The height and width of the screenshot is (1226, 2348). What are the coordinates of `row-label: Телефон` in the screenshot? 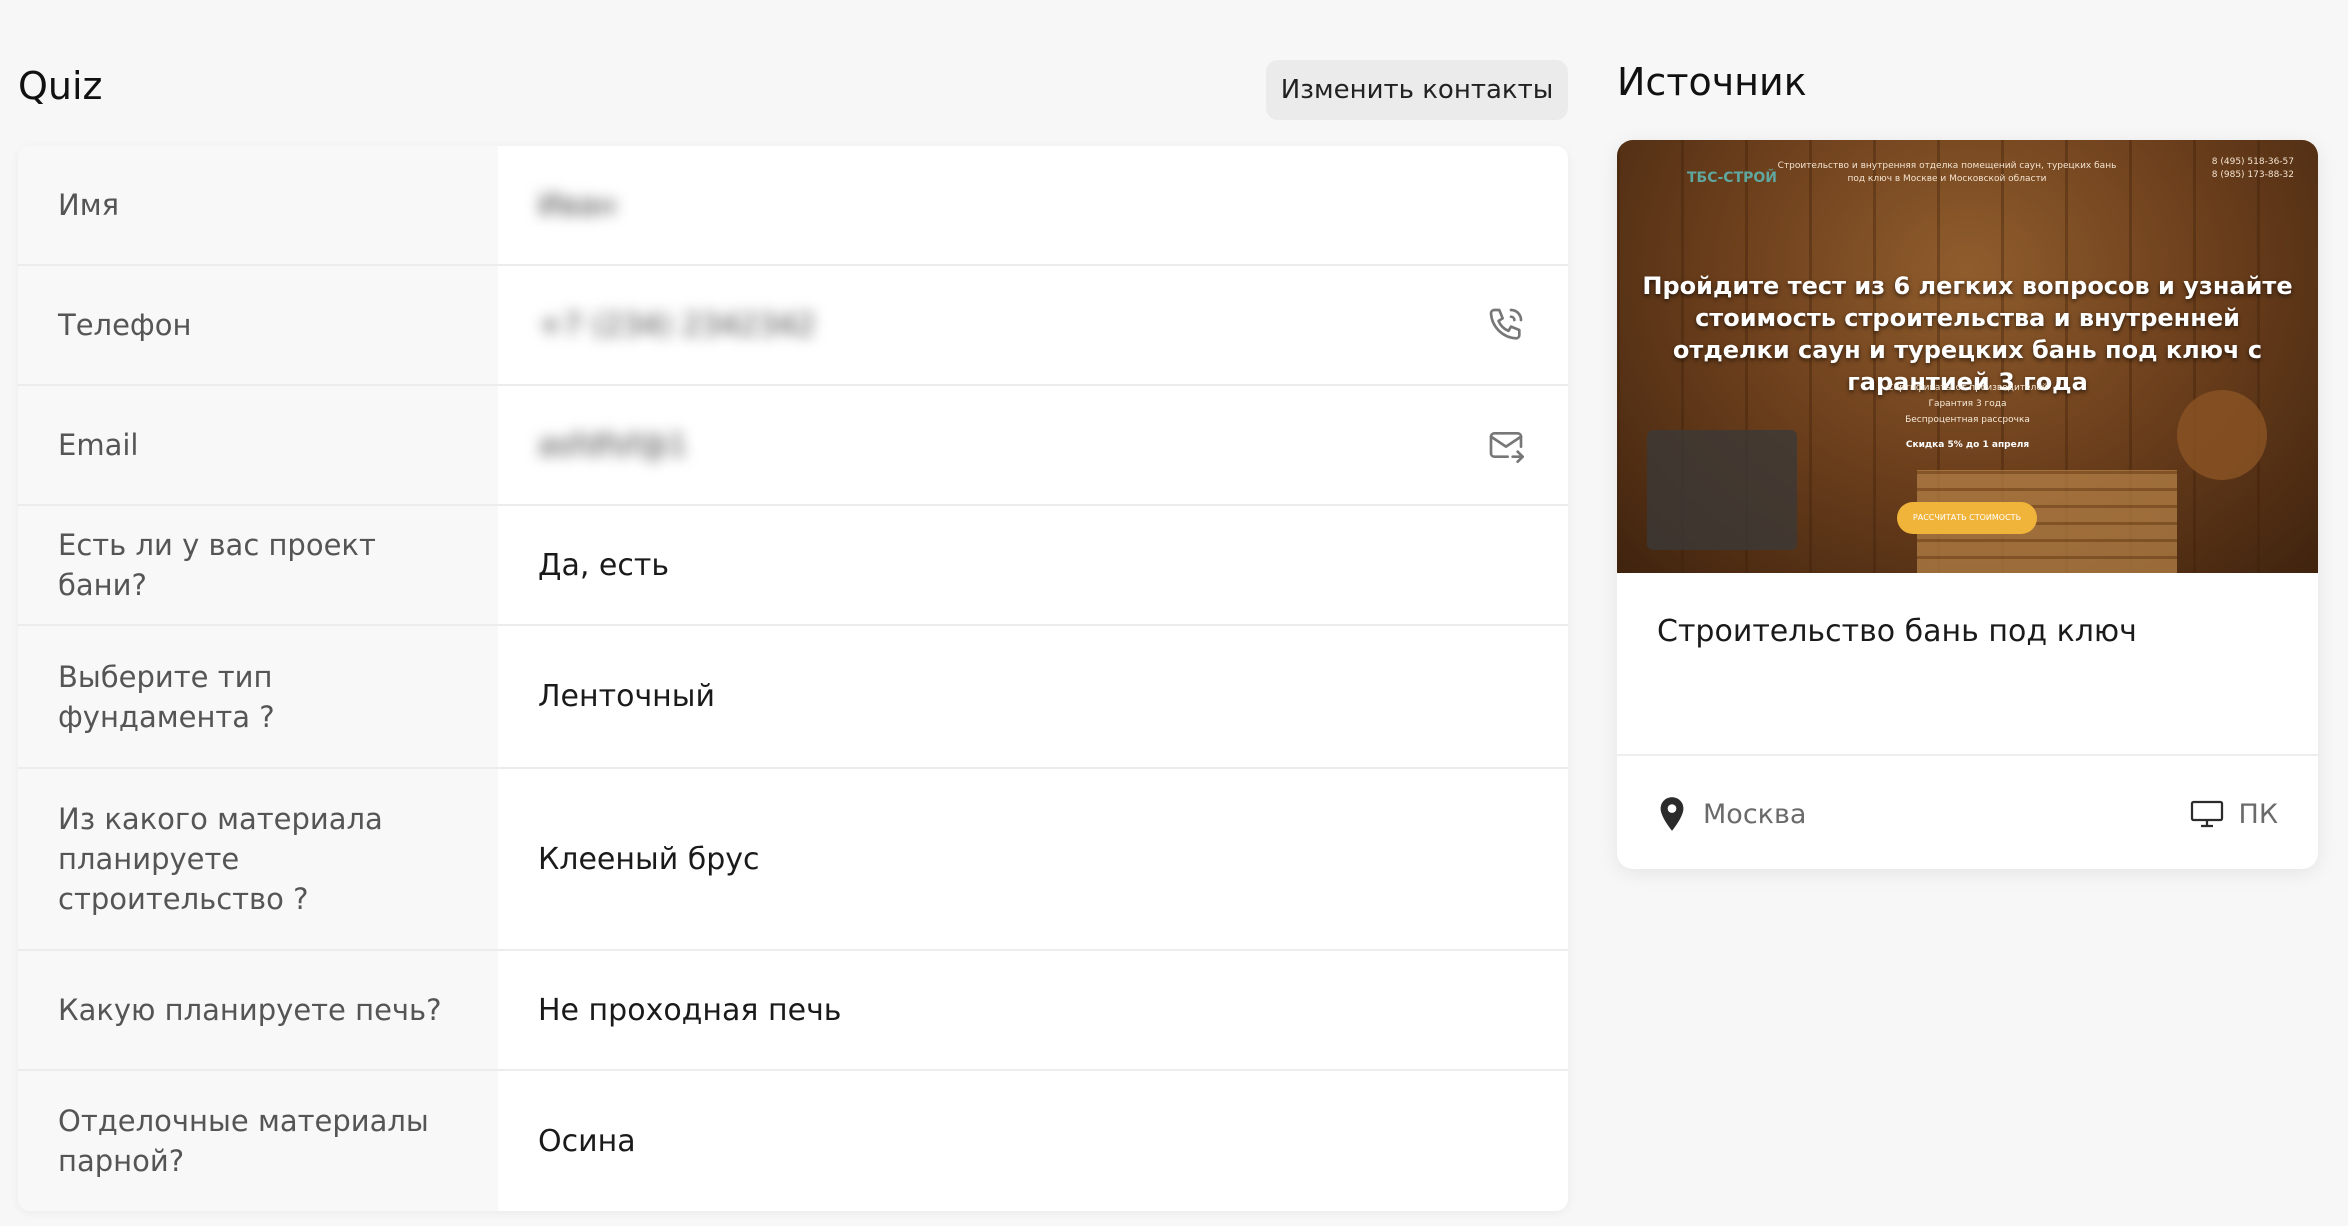 It's located at (258, 325).